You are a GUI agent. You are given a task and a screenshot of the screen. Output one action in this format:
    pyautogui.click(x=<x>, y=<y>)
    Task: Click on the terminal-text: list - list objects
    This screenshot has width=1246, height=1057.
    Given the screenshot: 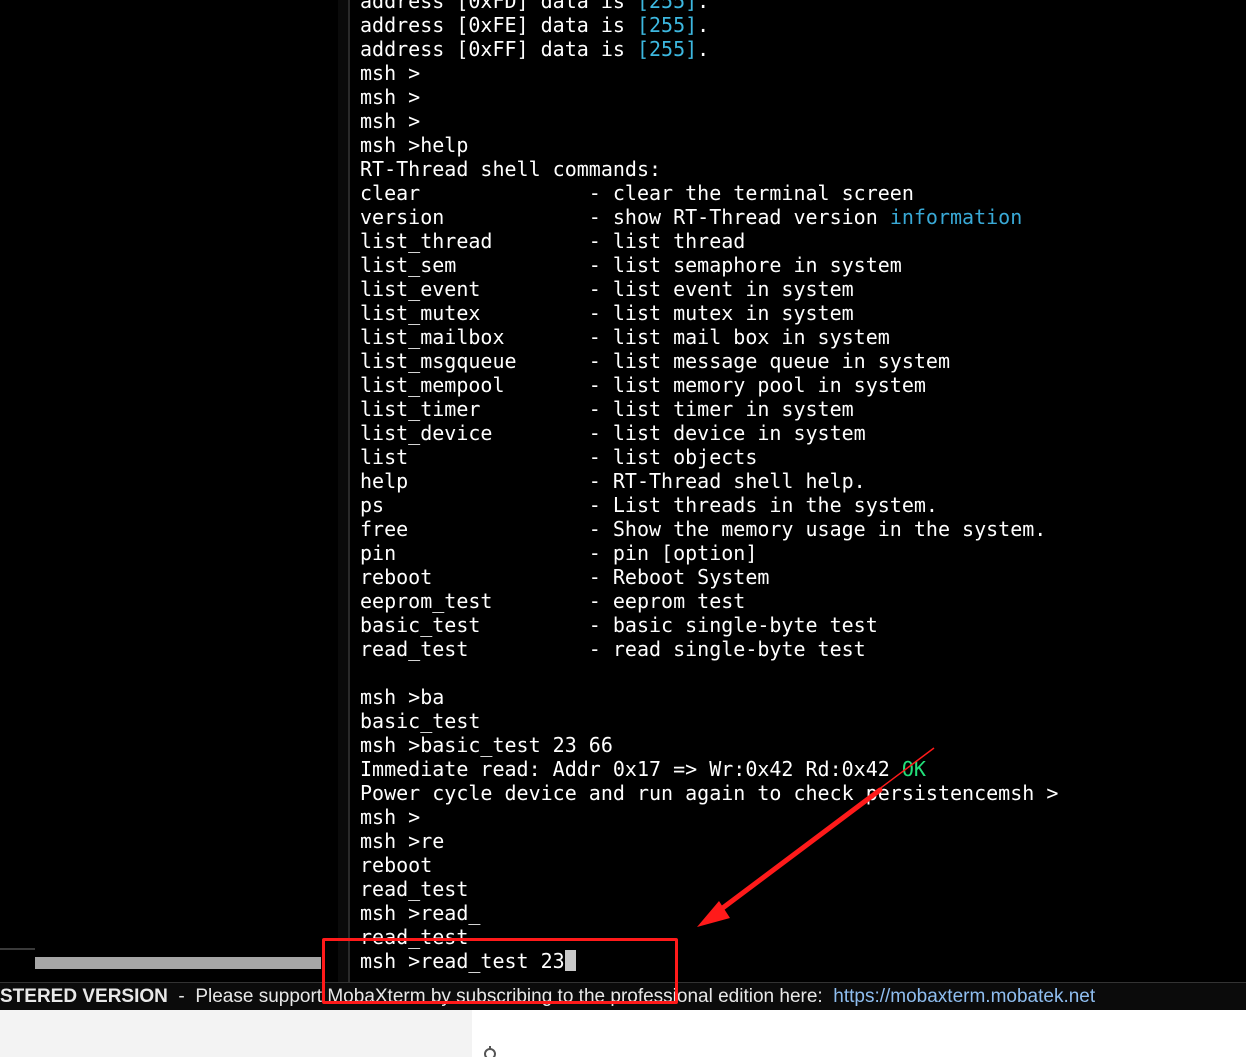 What is the action you would take?
    pyautogui.click(x=559, y=457)
    